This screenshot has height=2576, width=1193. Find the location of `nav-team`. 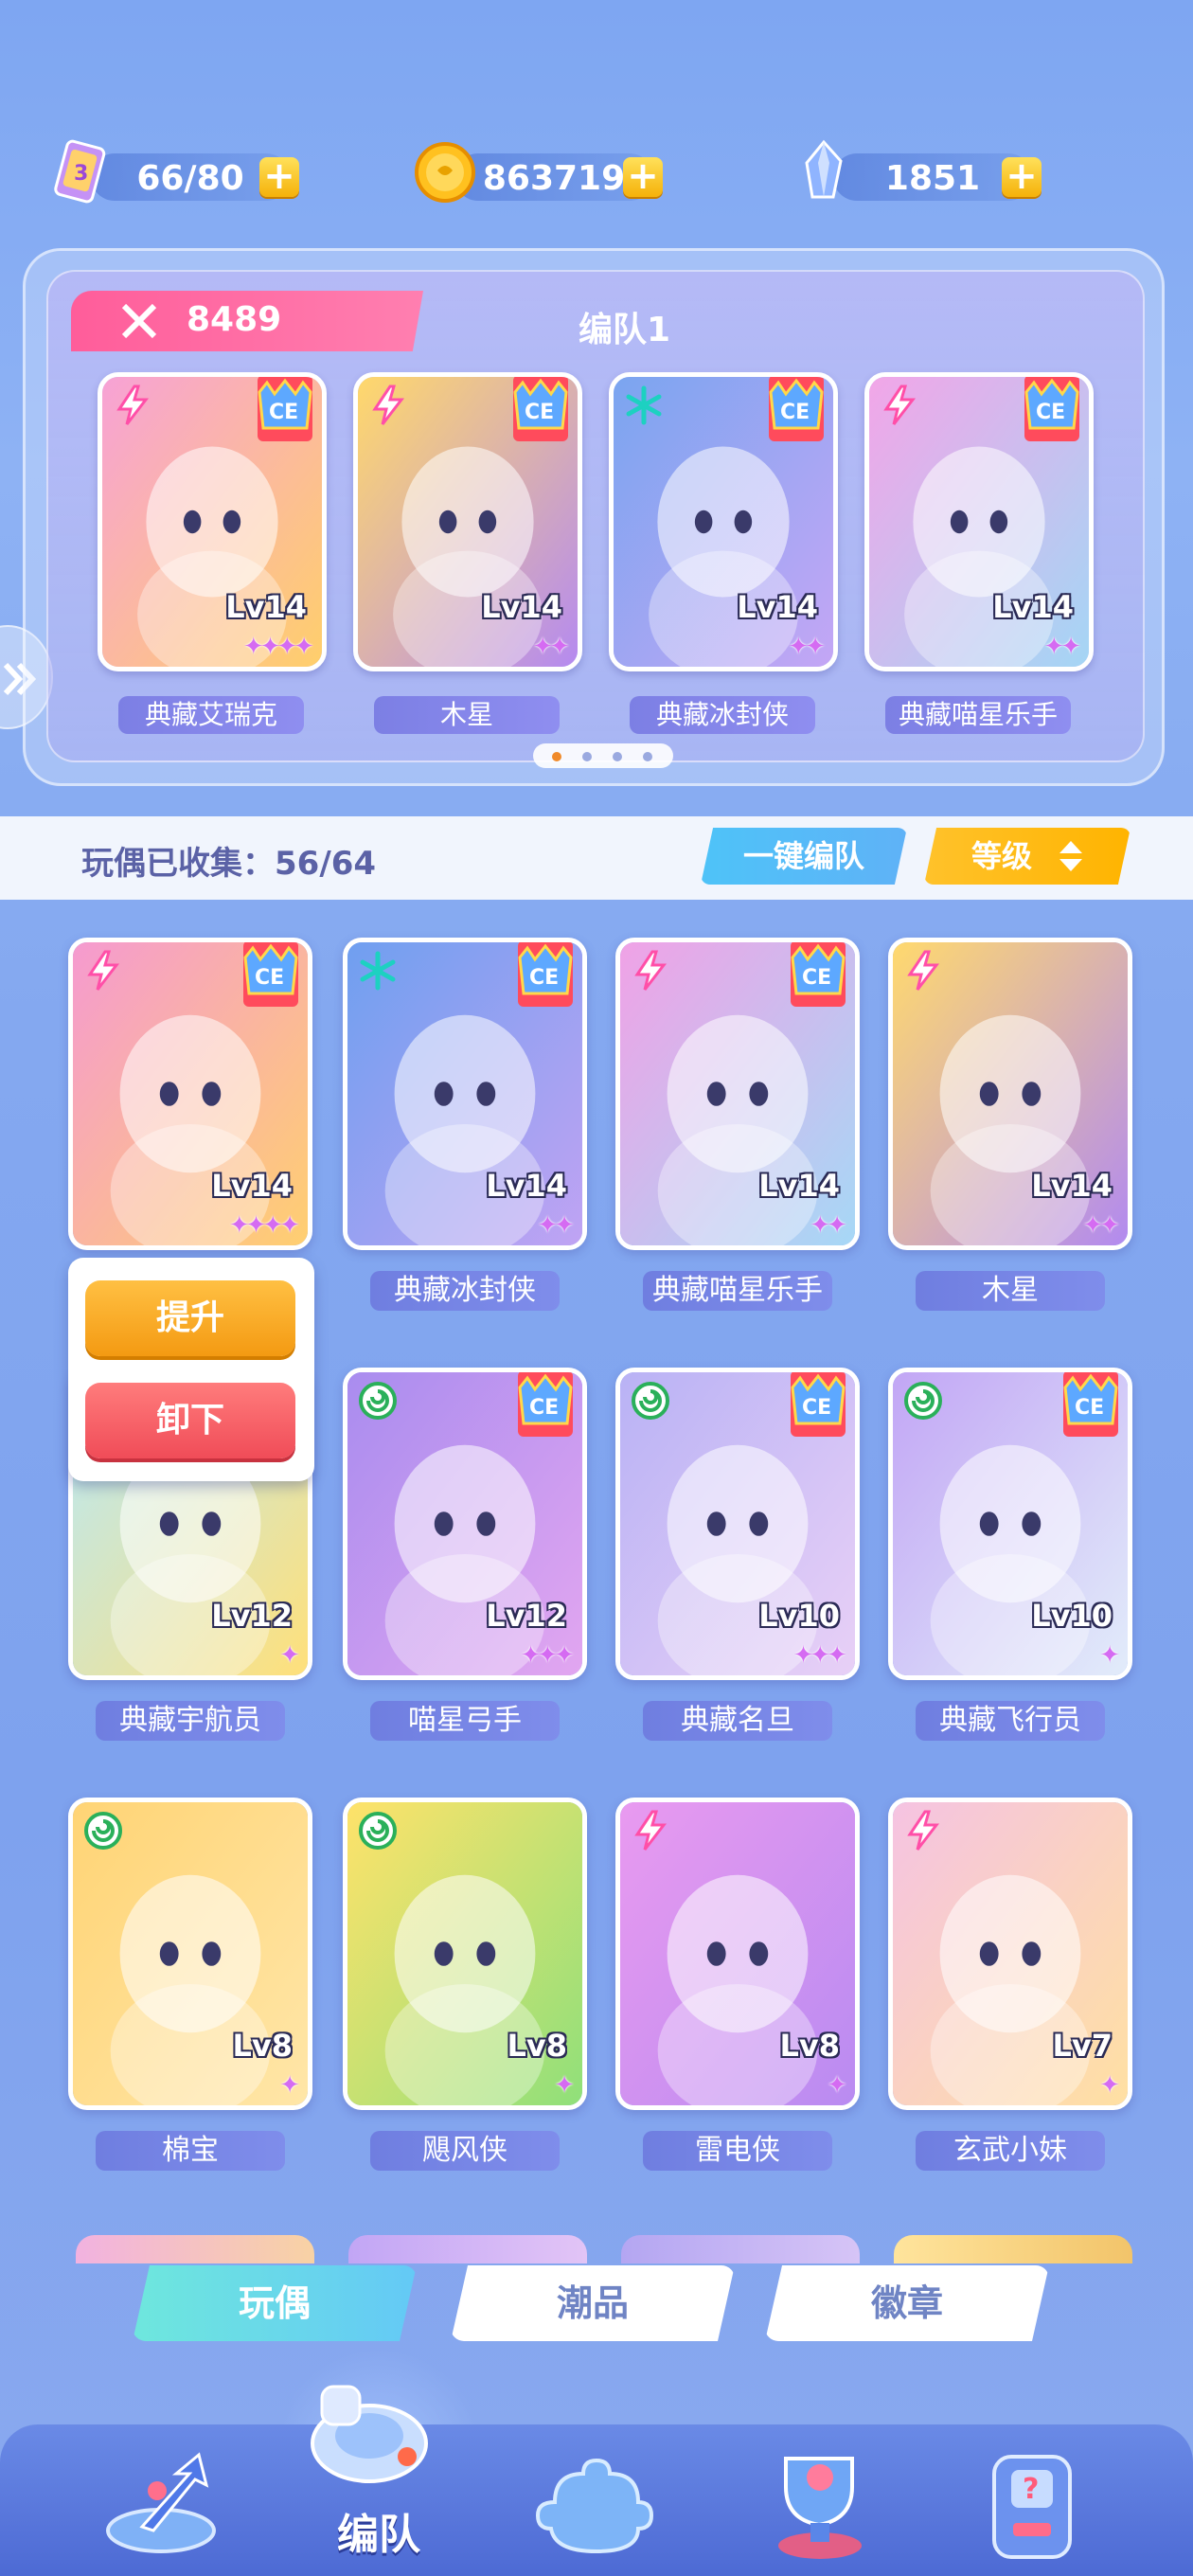

nav-team is located at coordinates (364, 2424).